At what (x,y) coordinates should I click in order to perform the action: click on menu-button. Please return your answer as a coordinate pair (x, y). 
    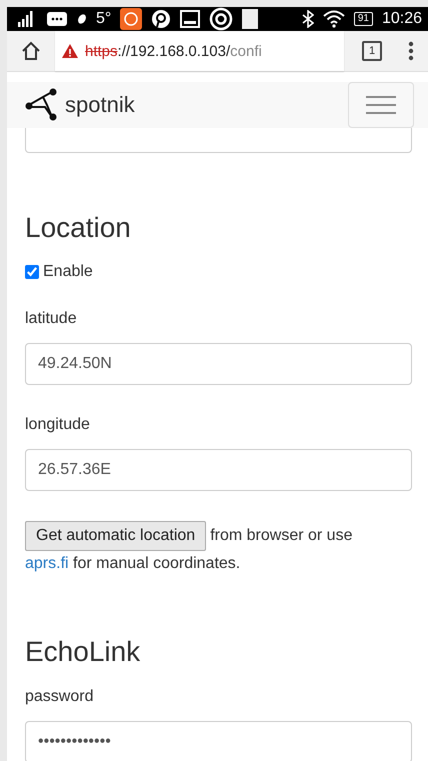
    Looking at the image, I should click on (381, 105).